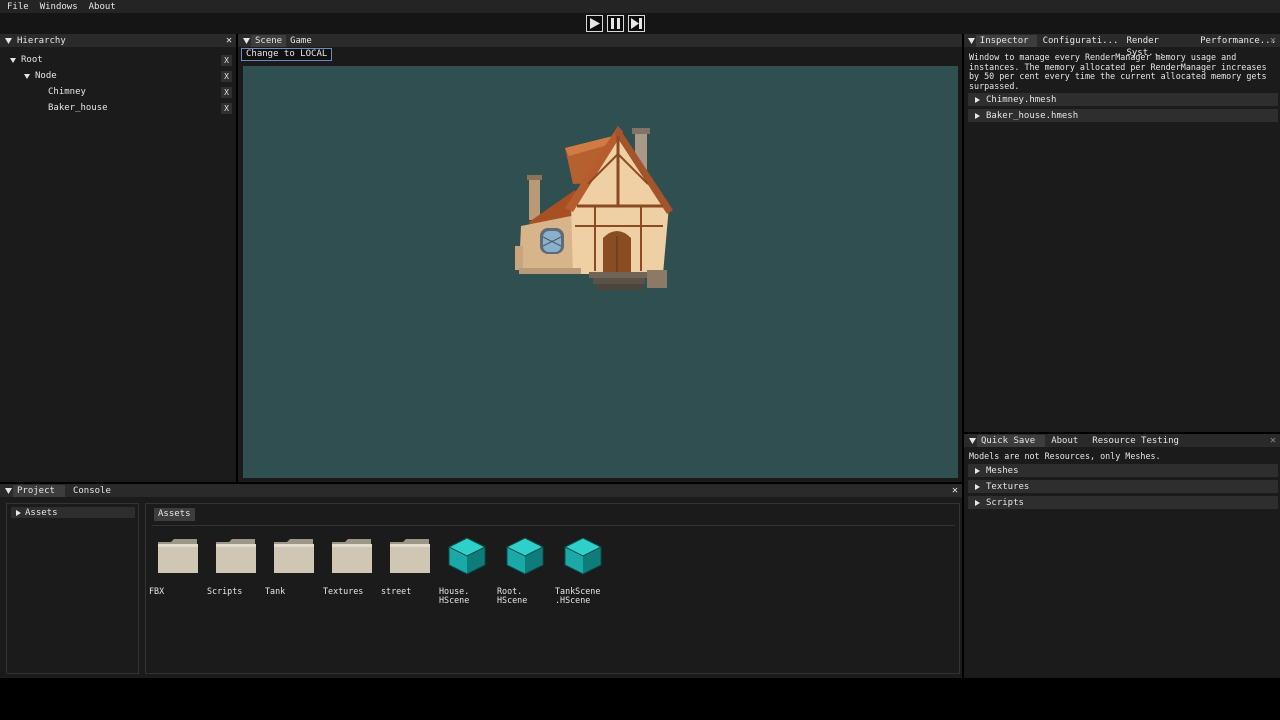  Describe the element at coordinates (46, 76) in the screenshot. I see `tree-node-label: Node` at that location.